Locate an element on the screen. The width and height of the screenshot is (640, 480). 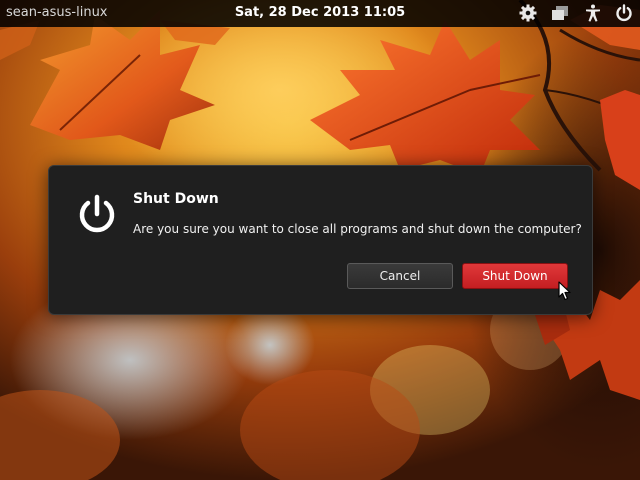
cancel-button: Cancel is located at coordinates (400, 276).